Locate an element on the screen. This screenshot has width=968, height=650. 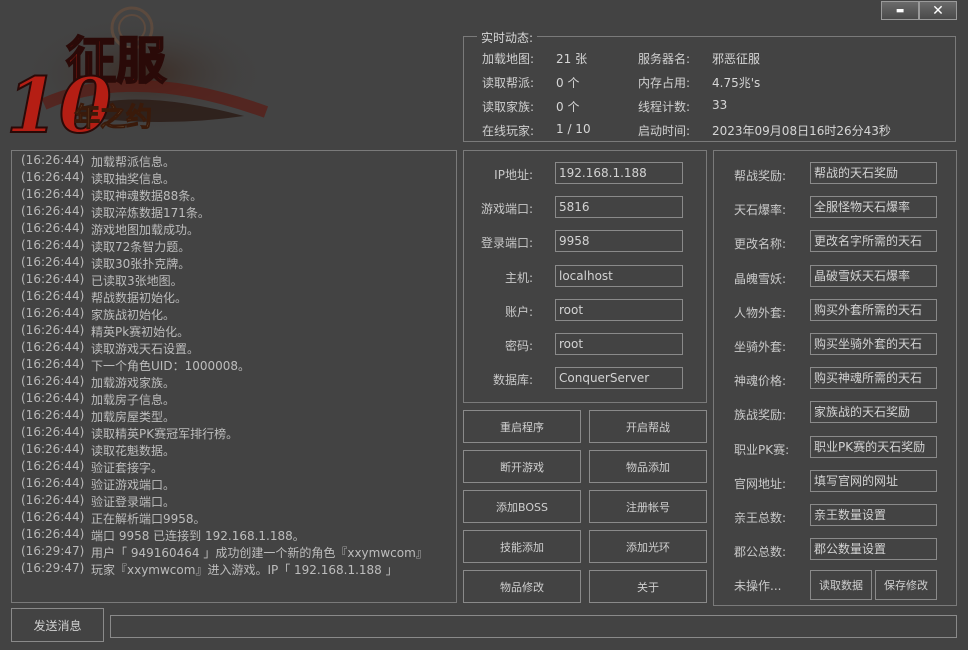
db-input-login-port: 9958 is located at coordinates (619, 241).